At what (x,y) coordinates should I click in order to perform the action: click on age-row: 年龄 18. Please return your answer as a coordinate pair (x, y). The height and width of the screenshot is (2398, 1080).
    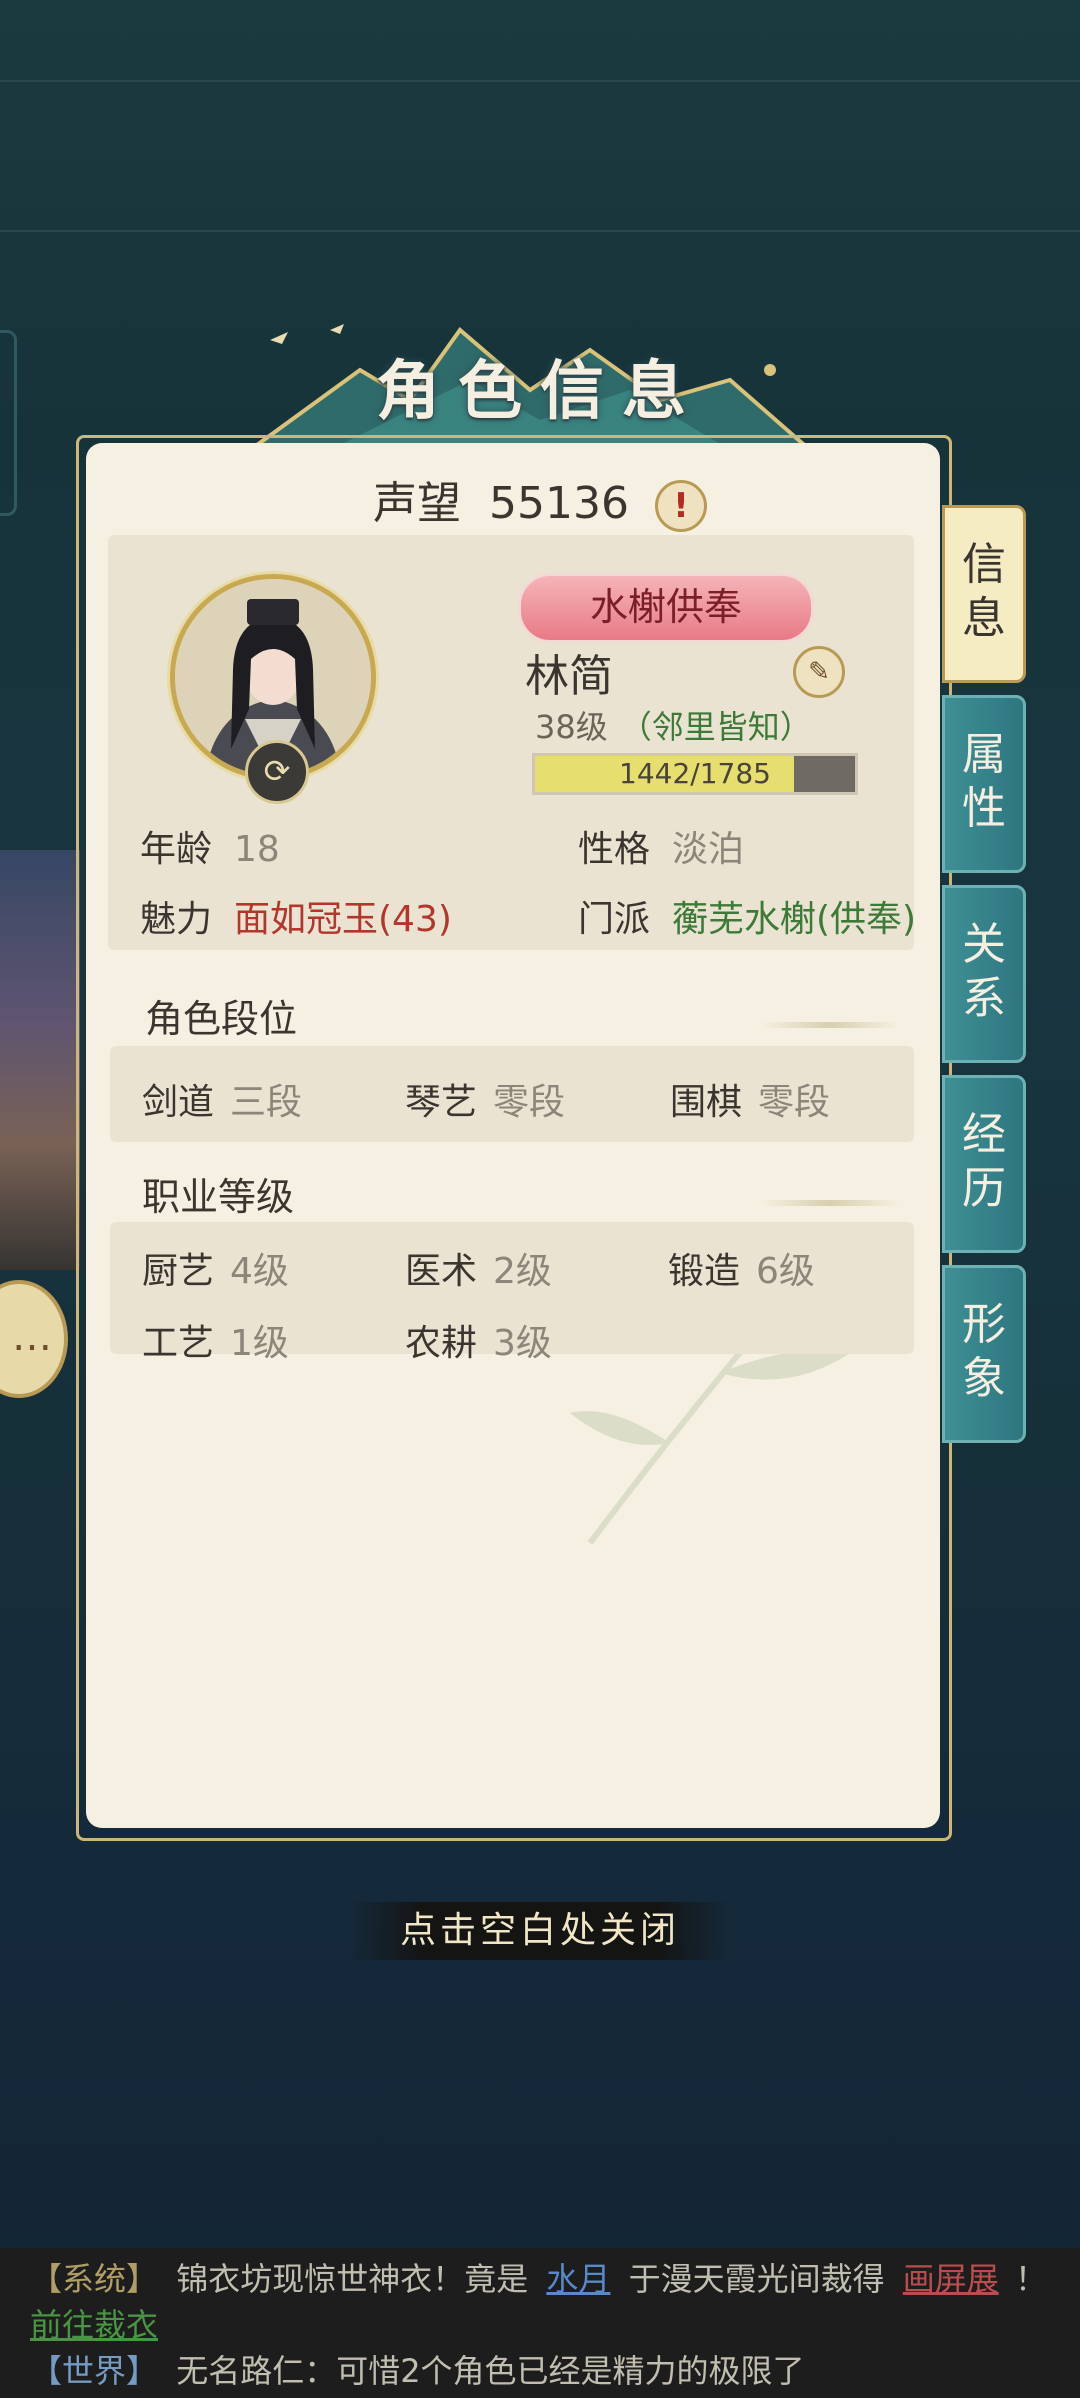
    Looking at the image, I should click on (210, 846).